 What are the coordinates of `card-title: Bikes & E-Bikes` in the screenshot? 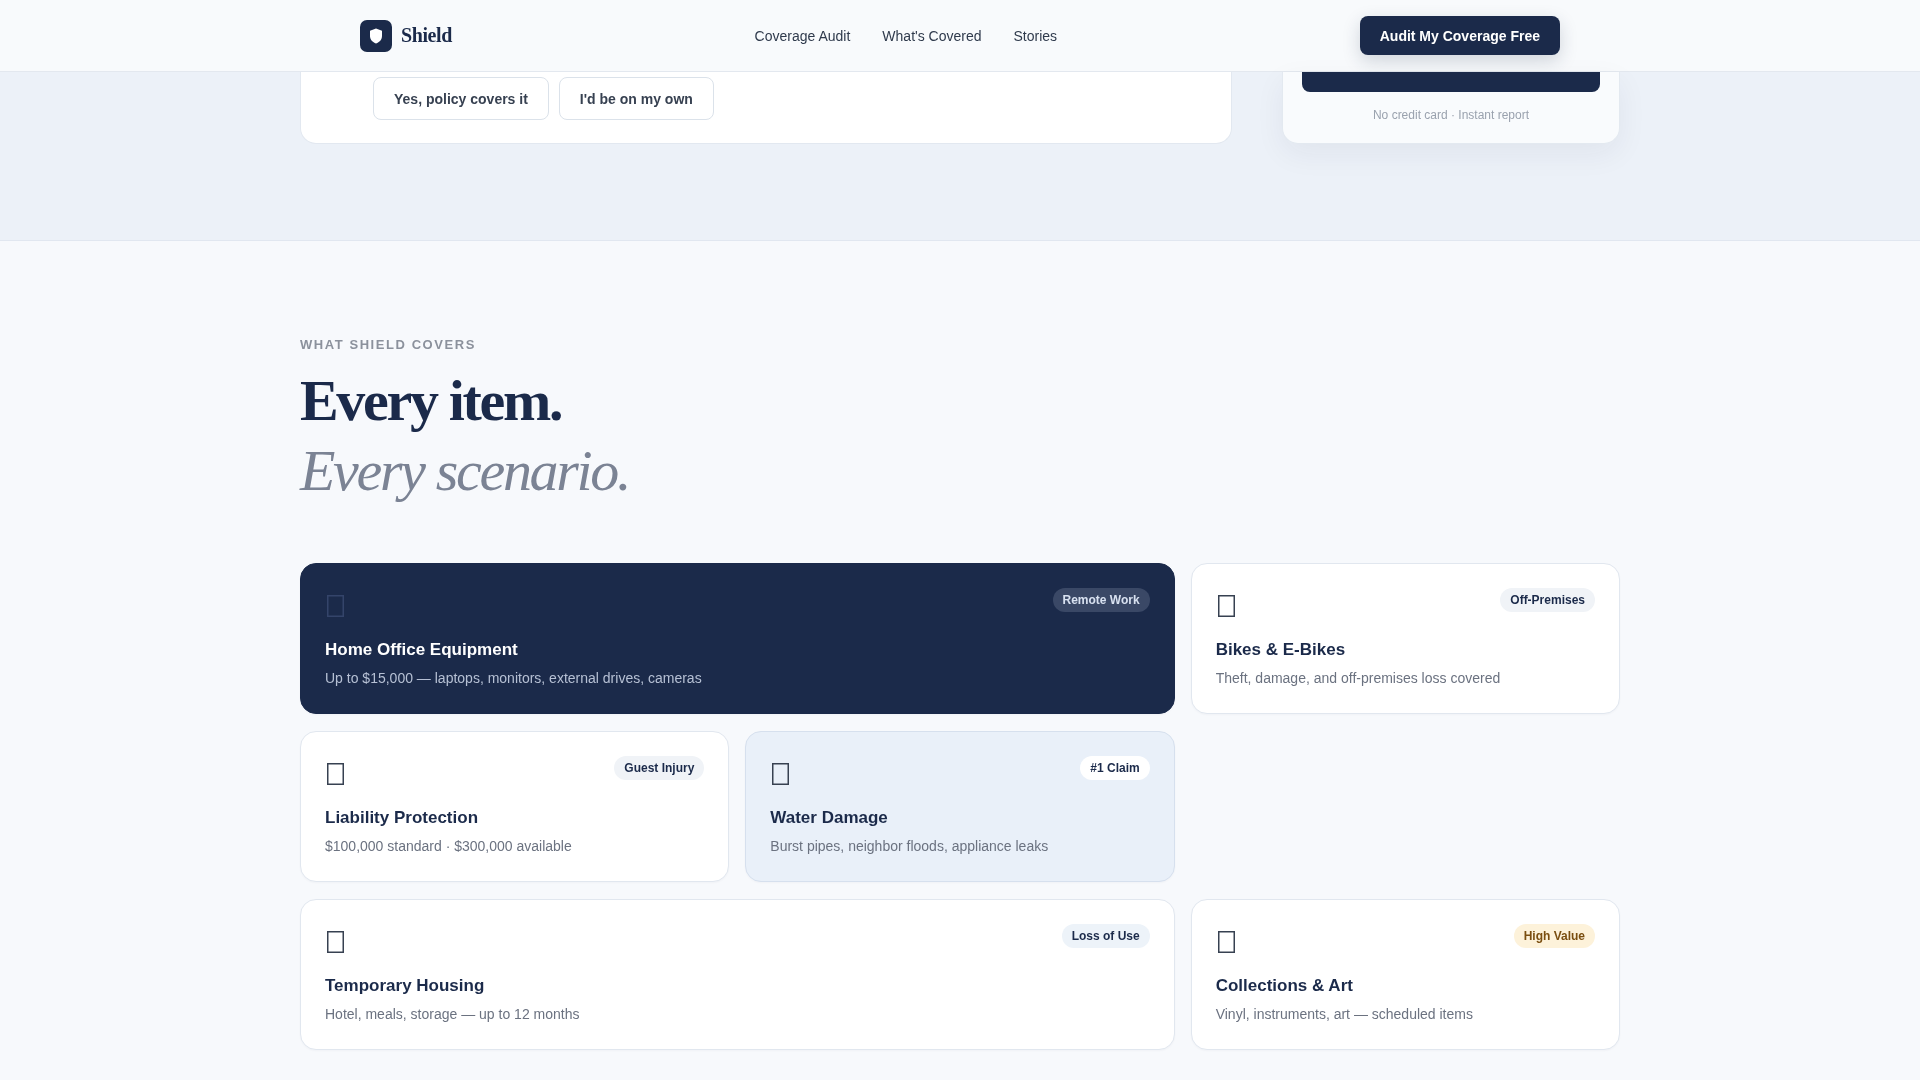 It's located at (1280, 650).